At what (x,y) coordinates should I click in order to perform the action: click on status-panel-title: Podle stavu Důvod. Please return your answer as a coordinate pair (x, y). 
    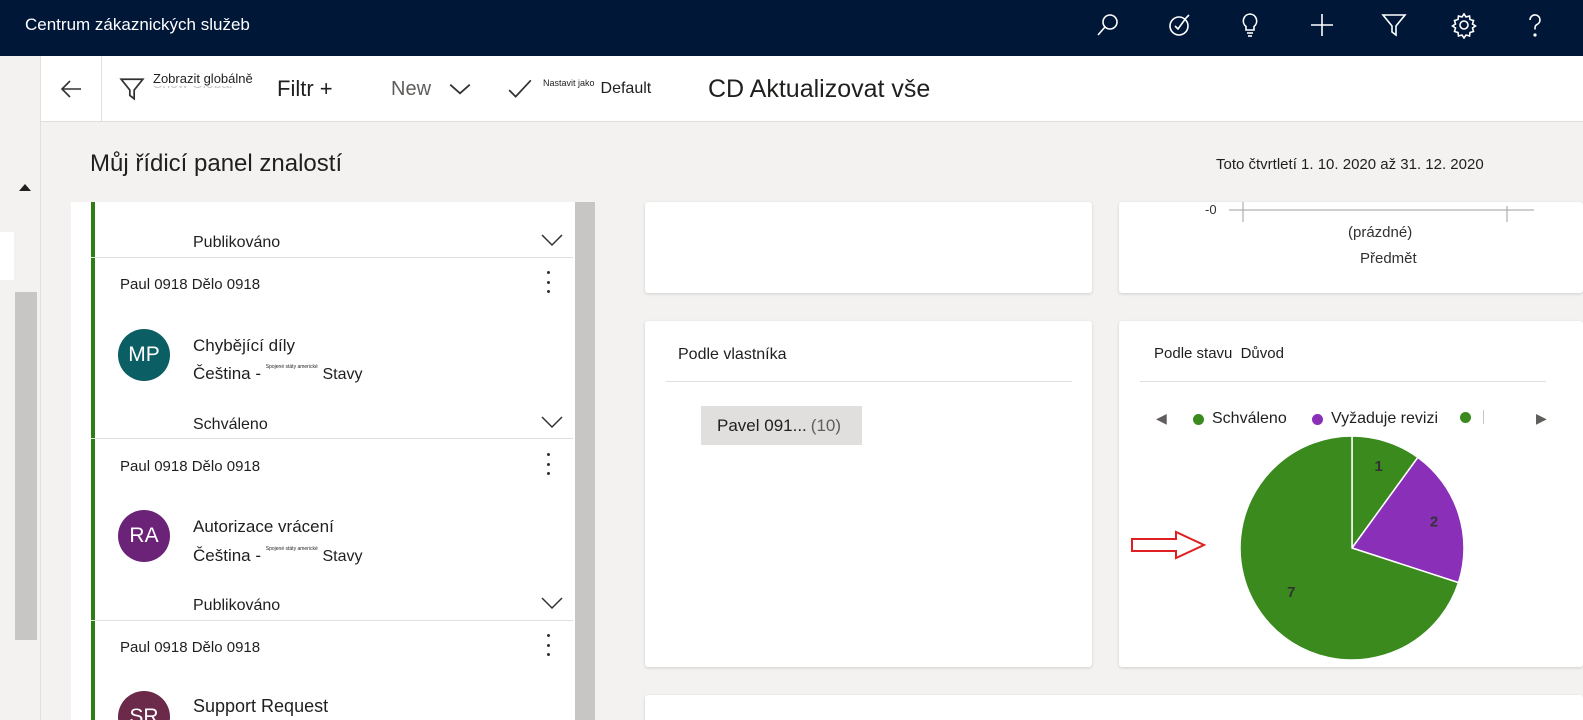
    Looking at the image, I should click on (1219, 353).